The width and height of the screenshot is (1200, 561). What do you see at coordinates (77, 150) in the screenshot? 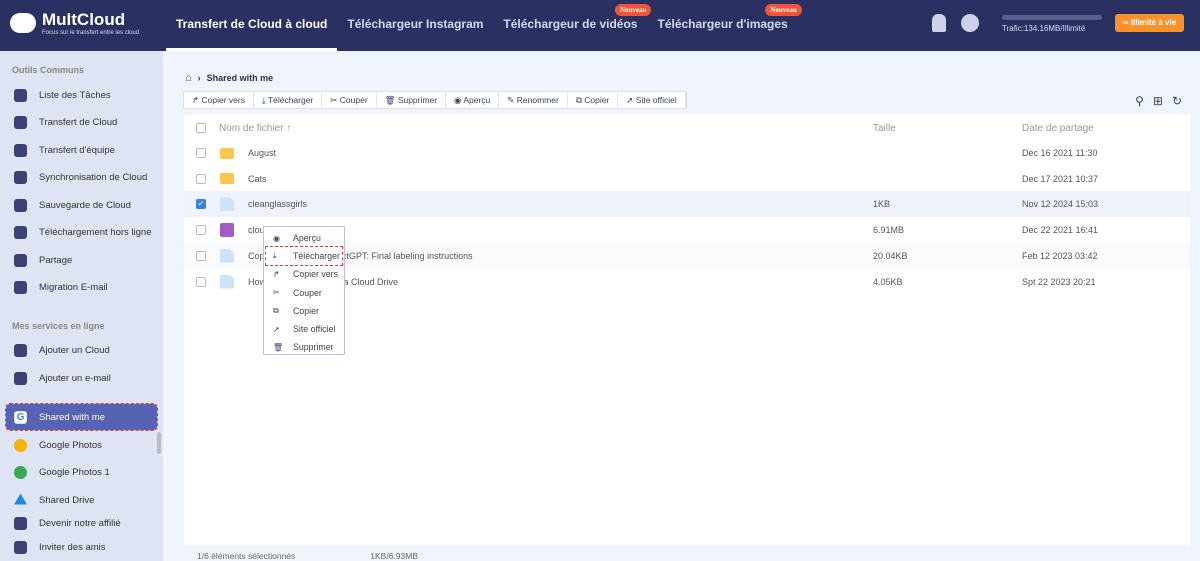
I see `label: Transfert d'équipe` at bounding box center [77, 150].